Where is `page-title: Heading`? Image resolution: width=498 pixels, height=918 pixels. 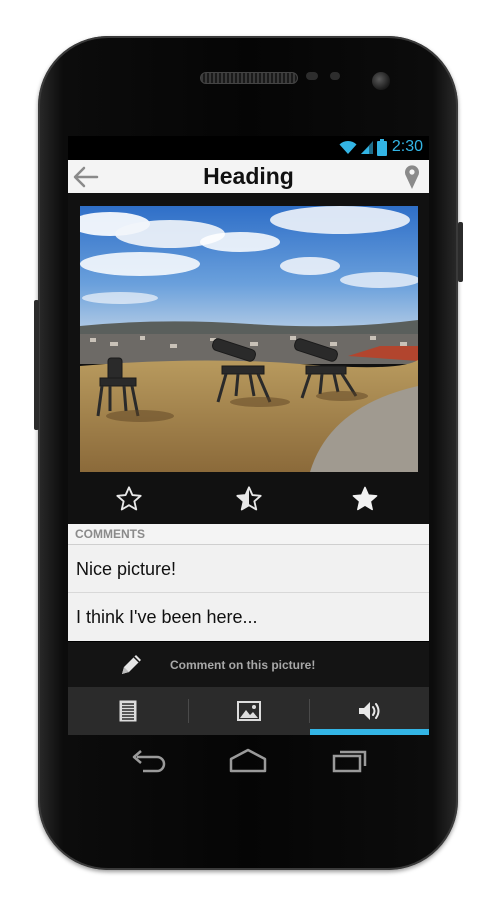
page-title: Heading is located at coordinates (248, 176).